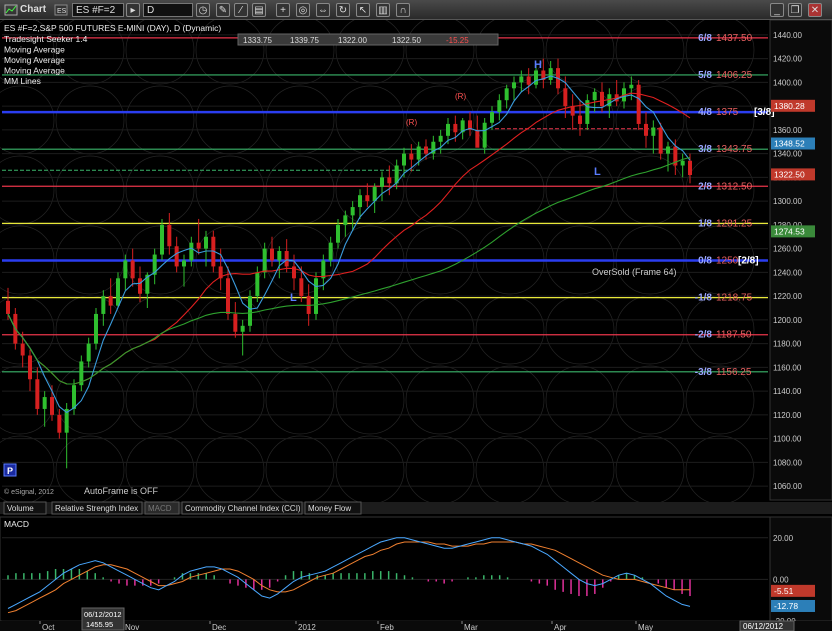 The height and width of the screenshot is (631, 832). Describe the element at coordinates (303, 10) in the screenshot. I see `zoom-icon: ◎` at that location.